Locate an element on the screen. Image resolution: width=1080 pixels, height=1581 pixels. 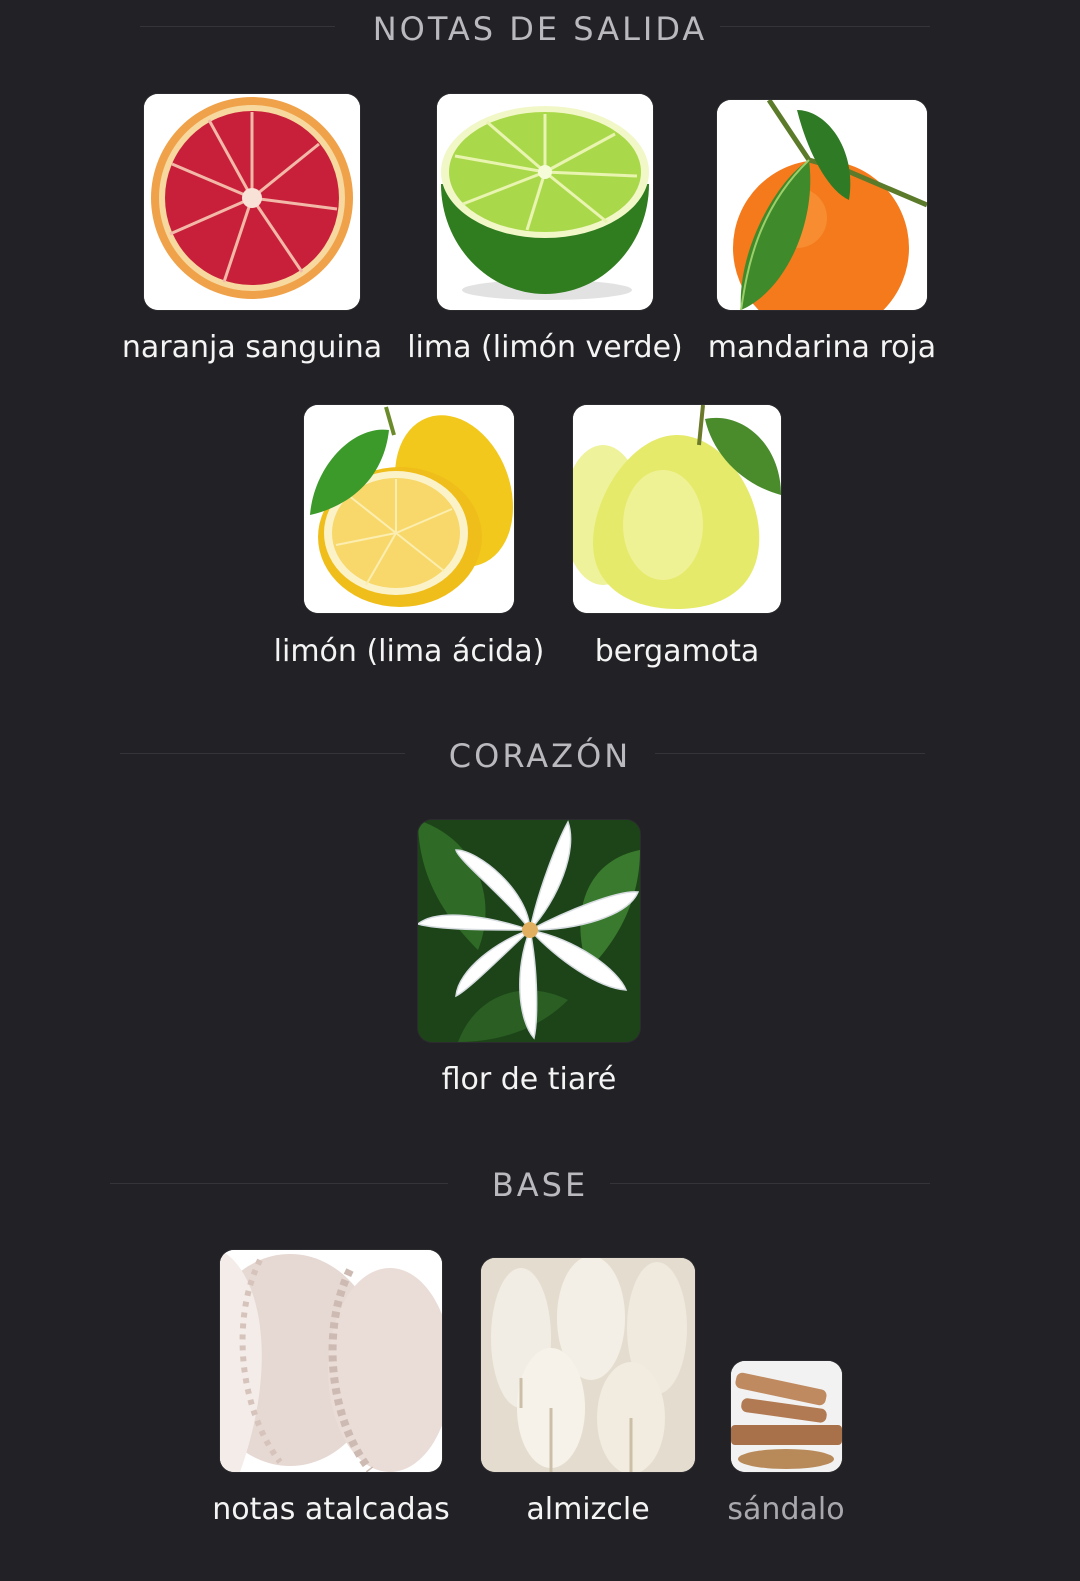
blood-orange-icon is located at coordinates (252, 202).